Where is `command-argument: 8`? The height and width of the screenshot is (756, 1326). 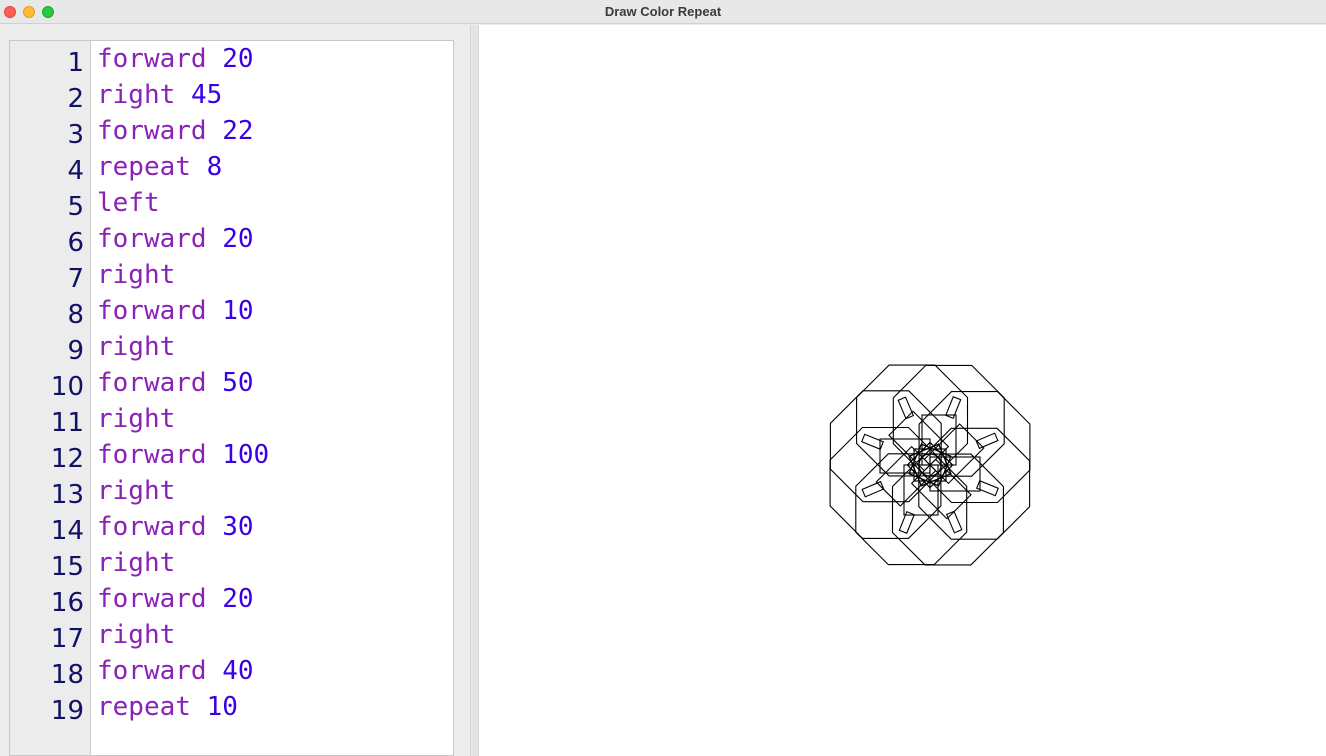 command-argument: 8 is located at coordinates (214, 167).